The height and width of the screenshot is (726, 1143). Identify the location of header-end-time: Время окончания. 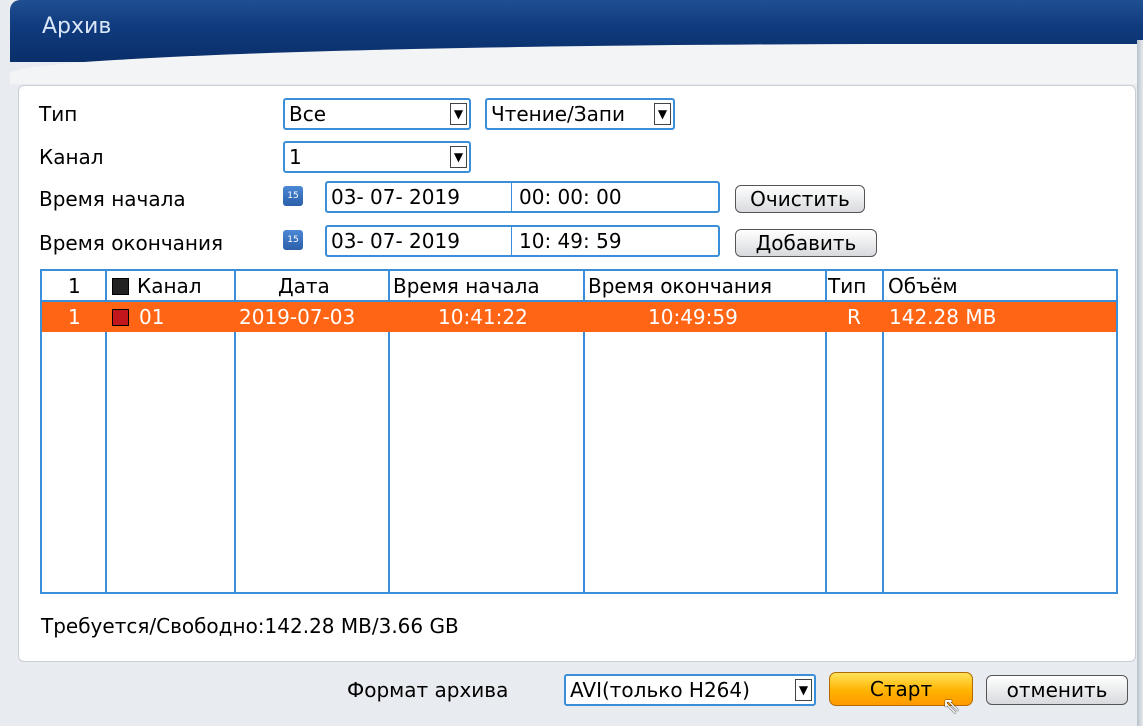
(680, 286).